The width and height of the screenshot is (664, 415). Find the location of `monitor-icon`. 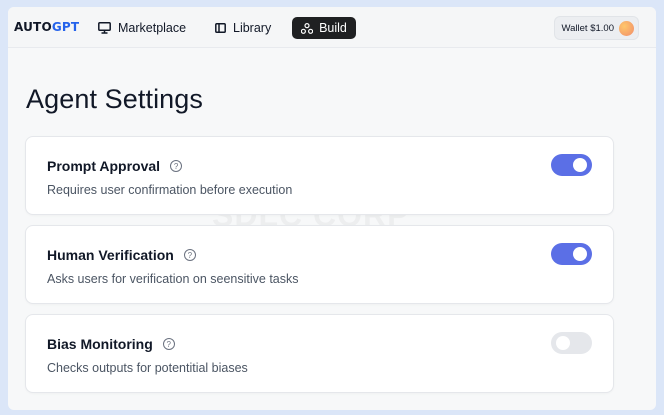

monitor-icon is located at coordinates (104, 28).